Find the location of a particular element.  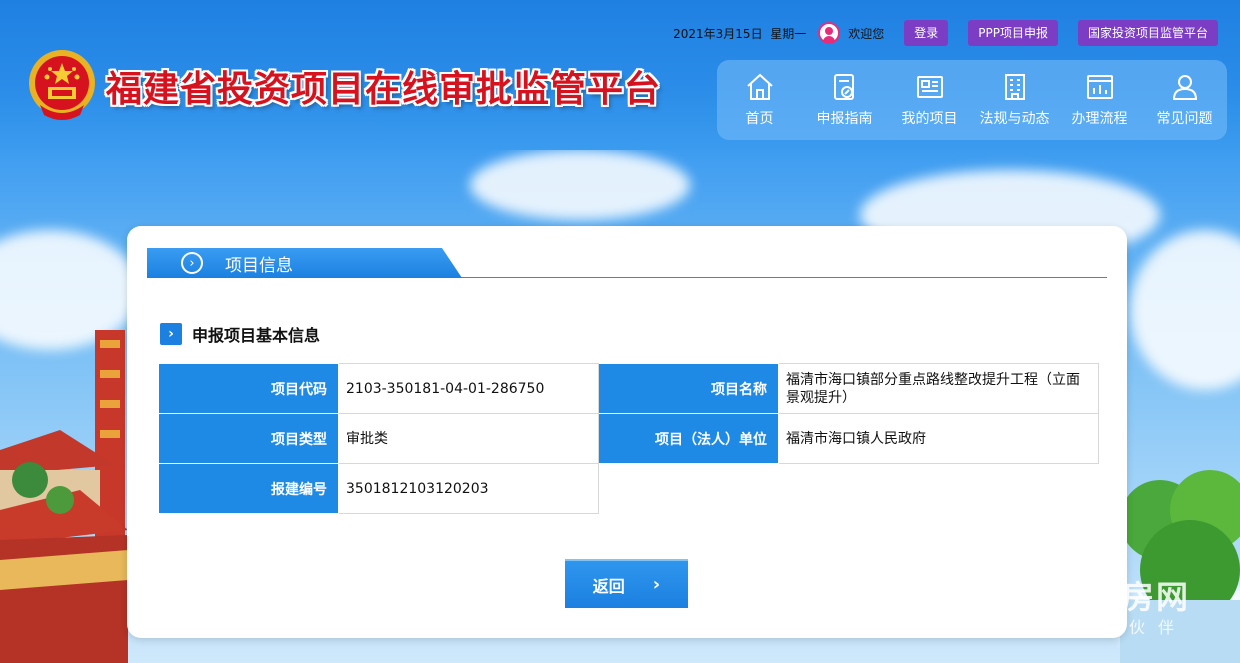

nav-item-regulations: 法规与动态 is located at coordinates (1014, 100).